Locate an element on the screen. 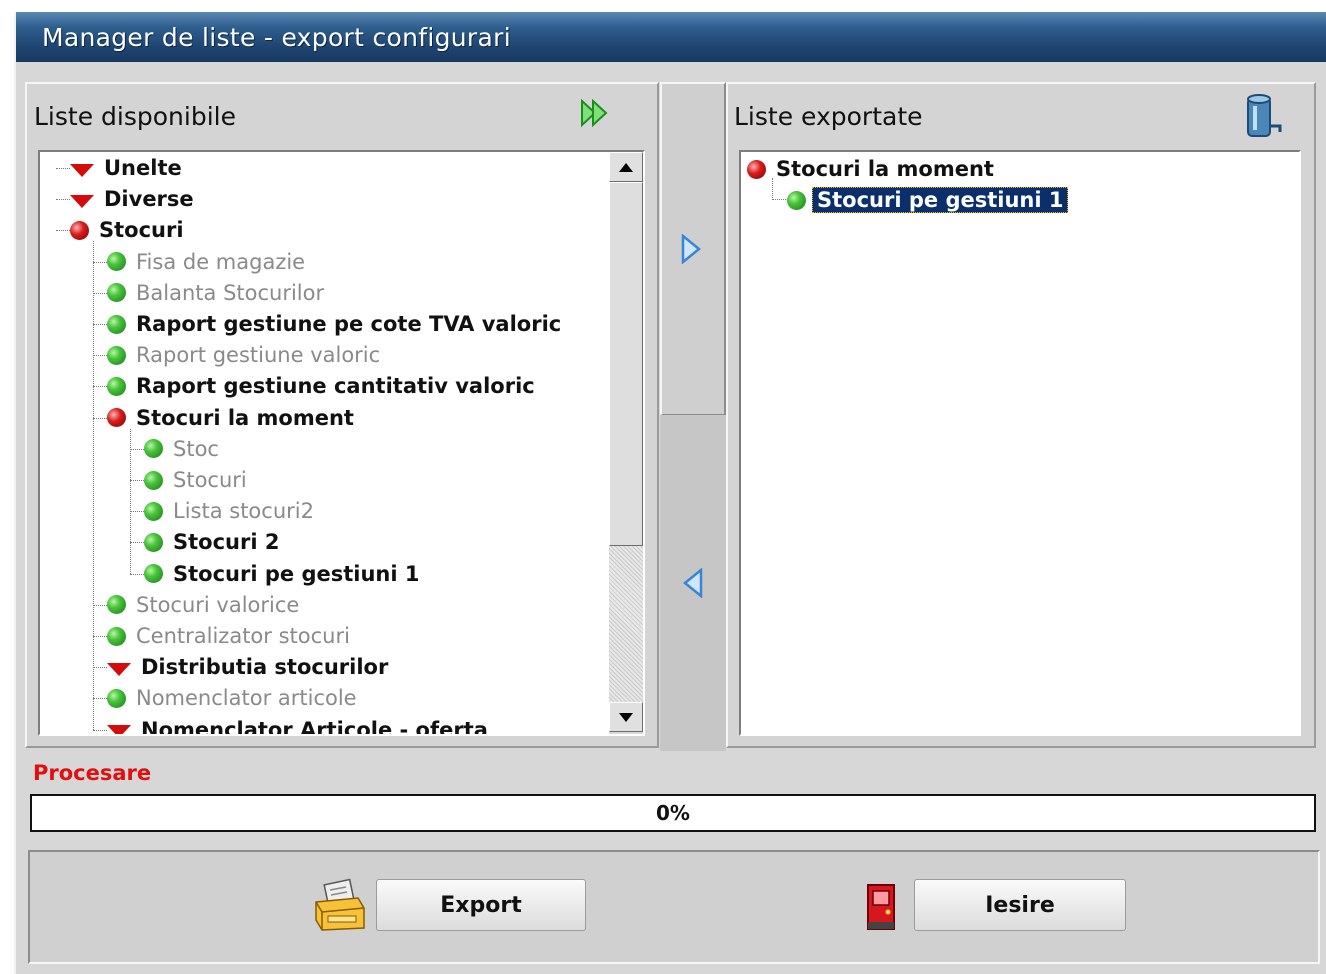  tree-item: Balanta Stocurilor is located at coordinates (215, 293).